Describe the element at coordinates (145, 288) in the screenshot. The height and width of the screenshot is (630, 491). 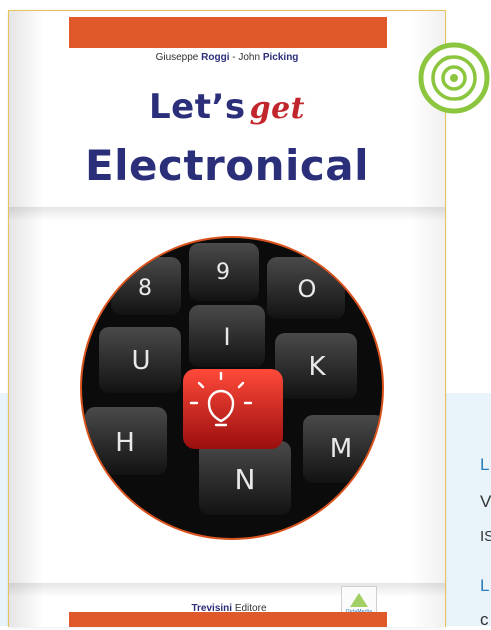
I see `key-label-8: 8` at that location.